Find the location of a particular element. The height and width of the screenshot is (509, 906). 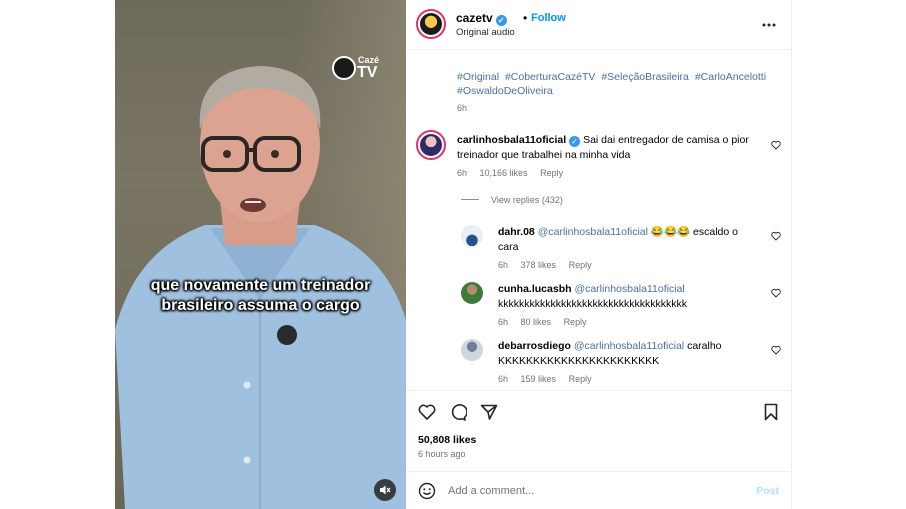

reply-meta: 6h 378 likes Reply is located at coordinates (550, 265).